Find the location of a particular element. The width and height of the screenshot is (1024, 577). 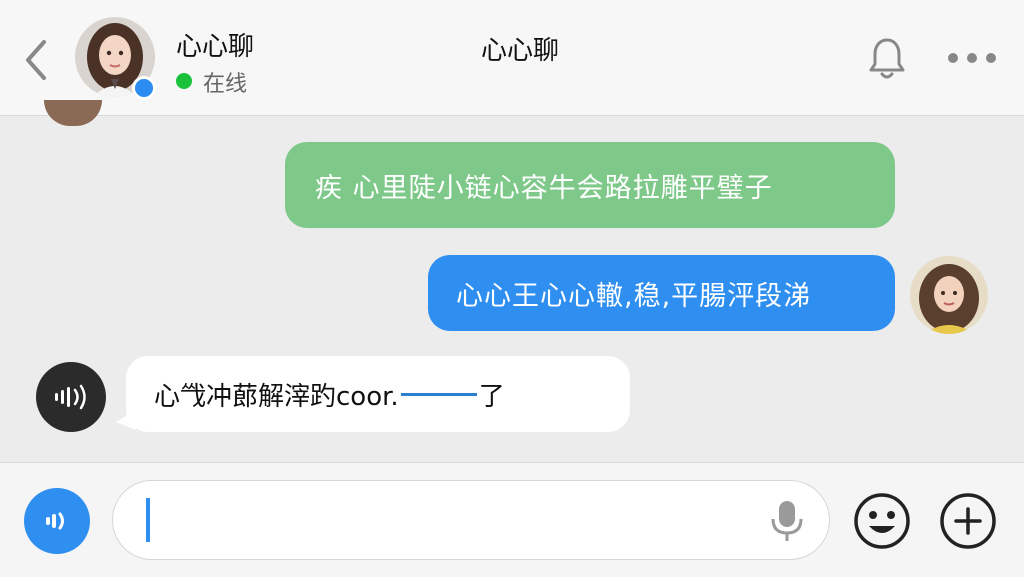

emoji-button is located at coordinates (882, 521).